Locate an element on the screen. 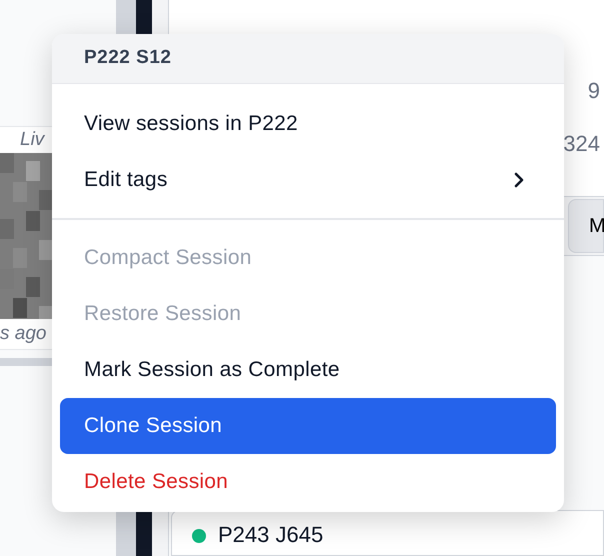  status-label: Liv is located at coordinates (32, 140).